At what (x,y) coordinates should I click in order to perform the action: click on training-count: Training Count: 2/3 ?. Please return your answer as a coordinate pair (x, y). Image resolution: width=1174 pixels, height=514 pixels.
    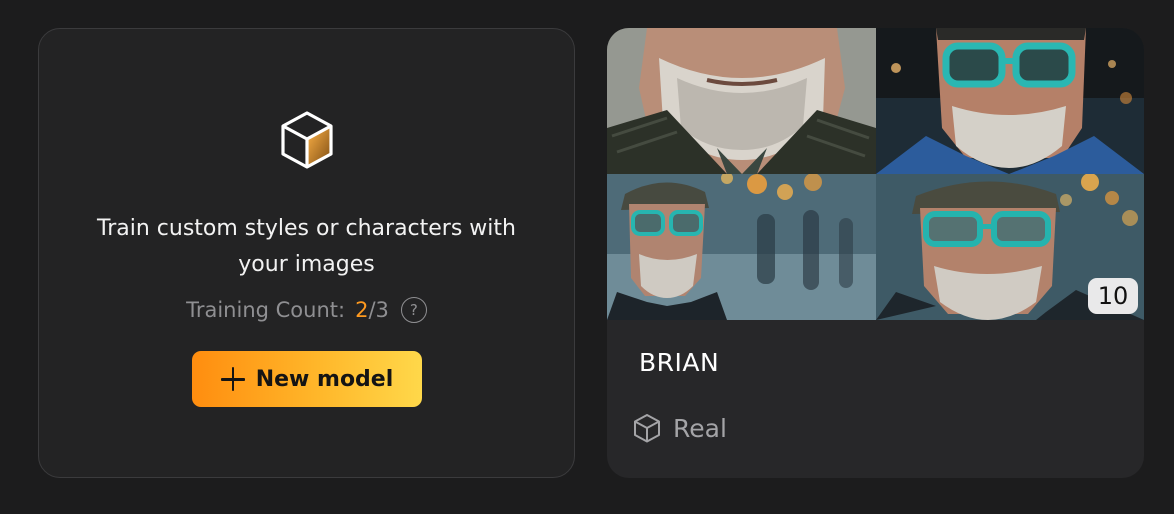
    Looking at the image, I should click on (306, 310).